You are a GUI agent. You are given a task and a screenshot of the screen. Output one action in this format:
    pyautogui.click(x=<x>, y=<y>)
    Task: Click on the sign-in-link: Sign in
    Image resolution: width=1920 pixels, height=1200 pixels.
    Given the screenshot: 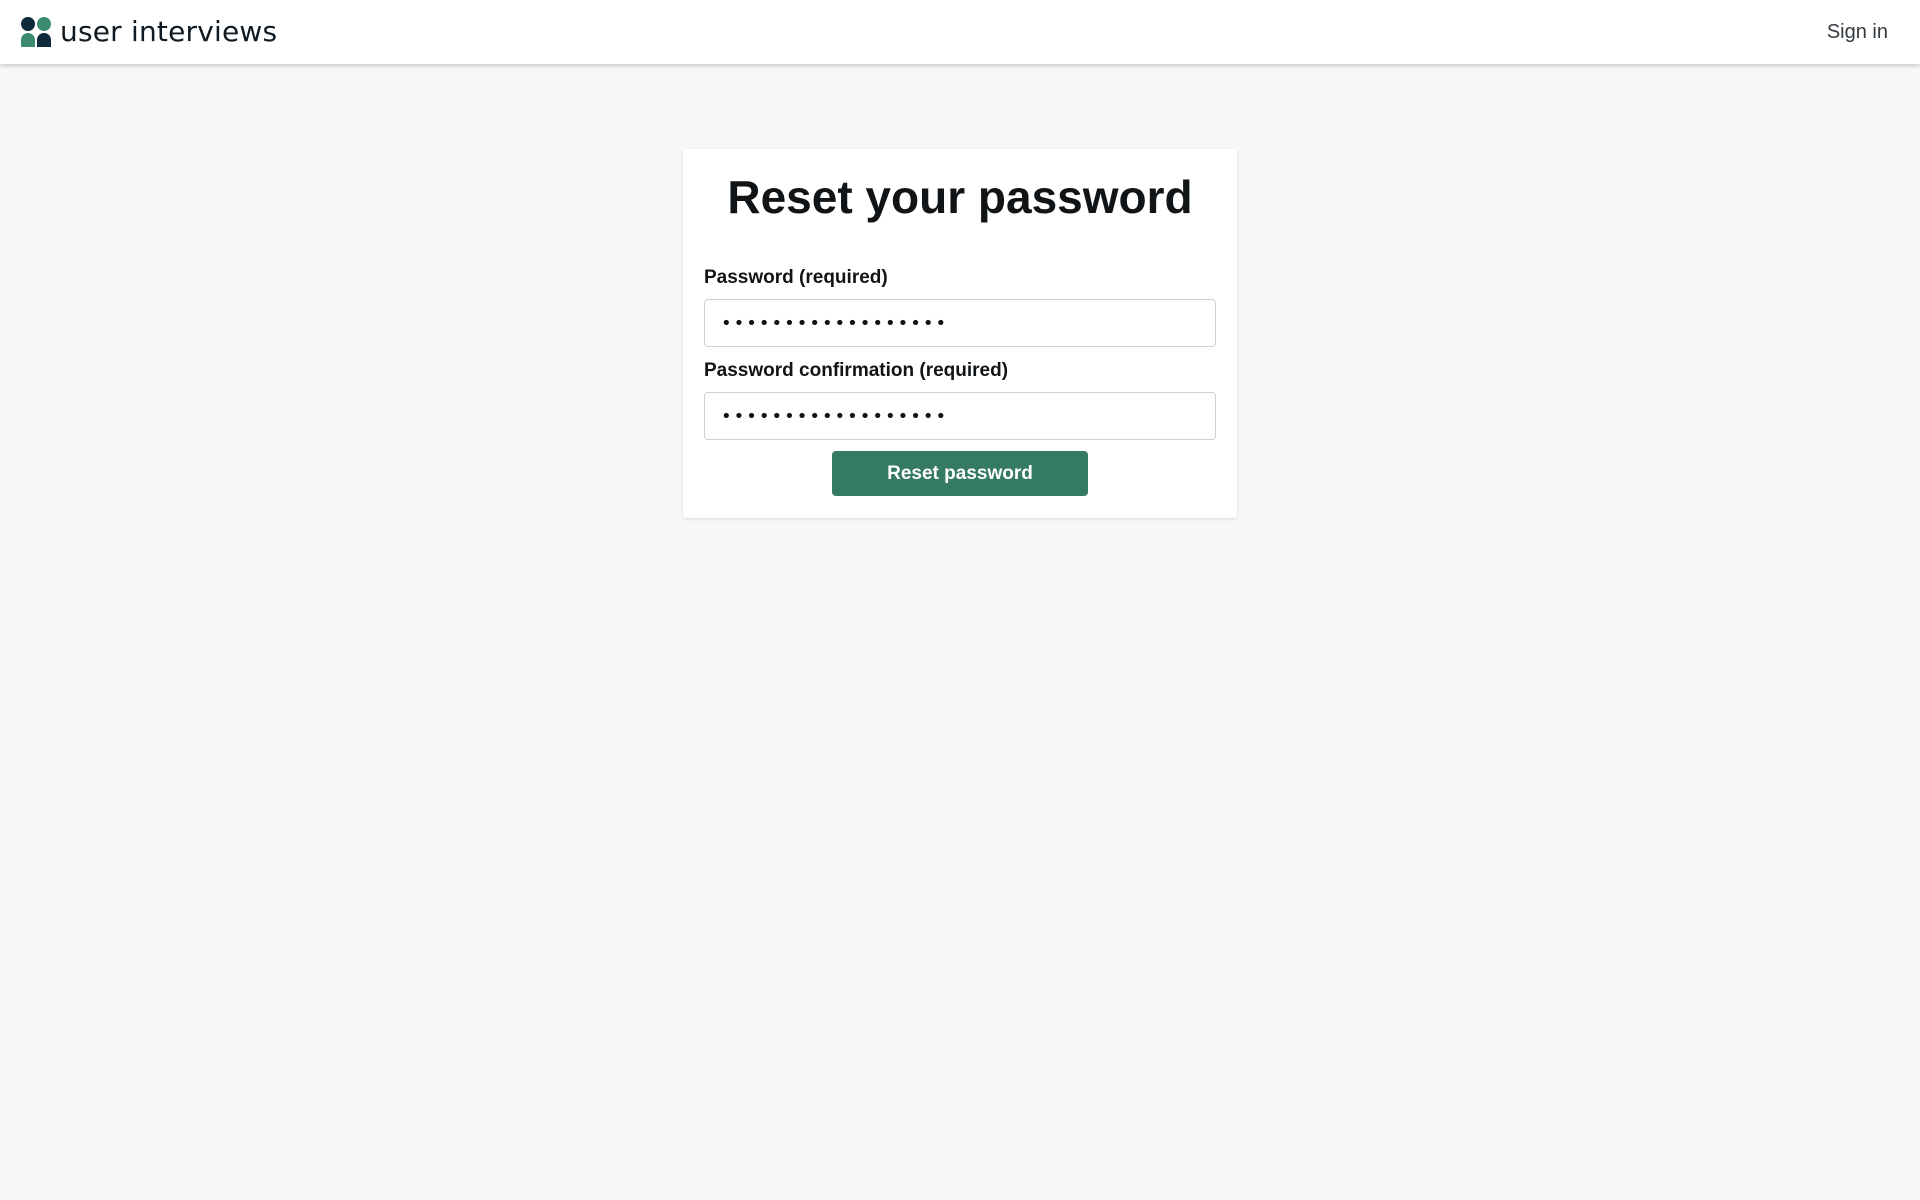 What is the action you would take?
    pyautogui.click(x=1857, y=32)
    